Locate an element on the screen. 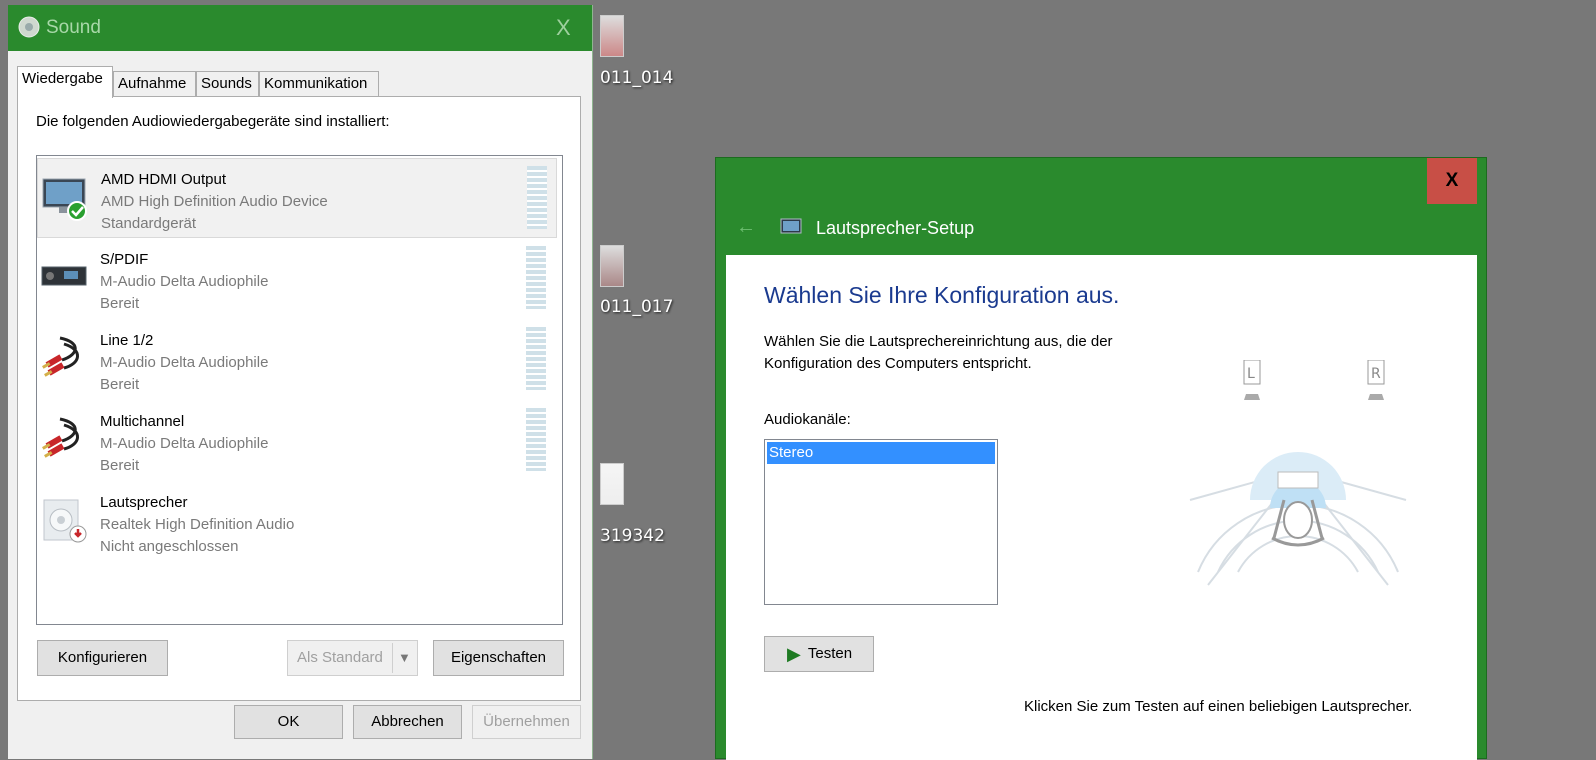  tab-wiedergabe: Wiedergabe is located at coordinates (65, 82).